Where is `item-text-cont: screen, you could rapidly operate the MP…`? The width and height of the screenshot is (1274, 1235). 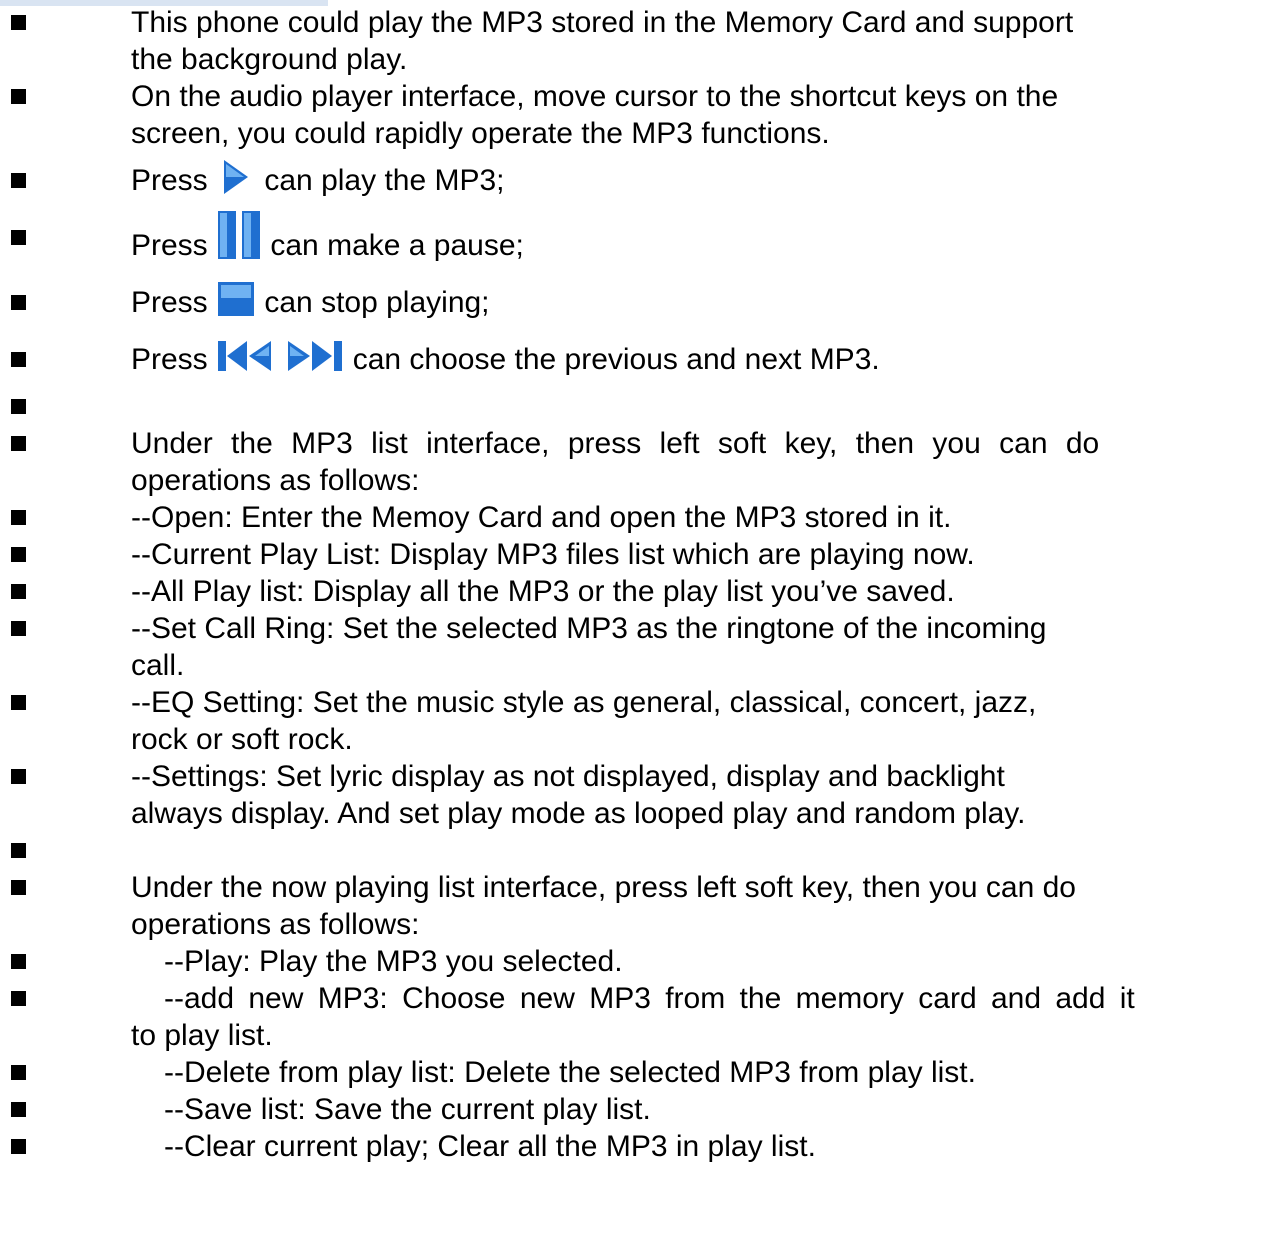 item-text-cont: screen, you could rapidly operate the MP… is located at coordinates (480, 133).